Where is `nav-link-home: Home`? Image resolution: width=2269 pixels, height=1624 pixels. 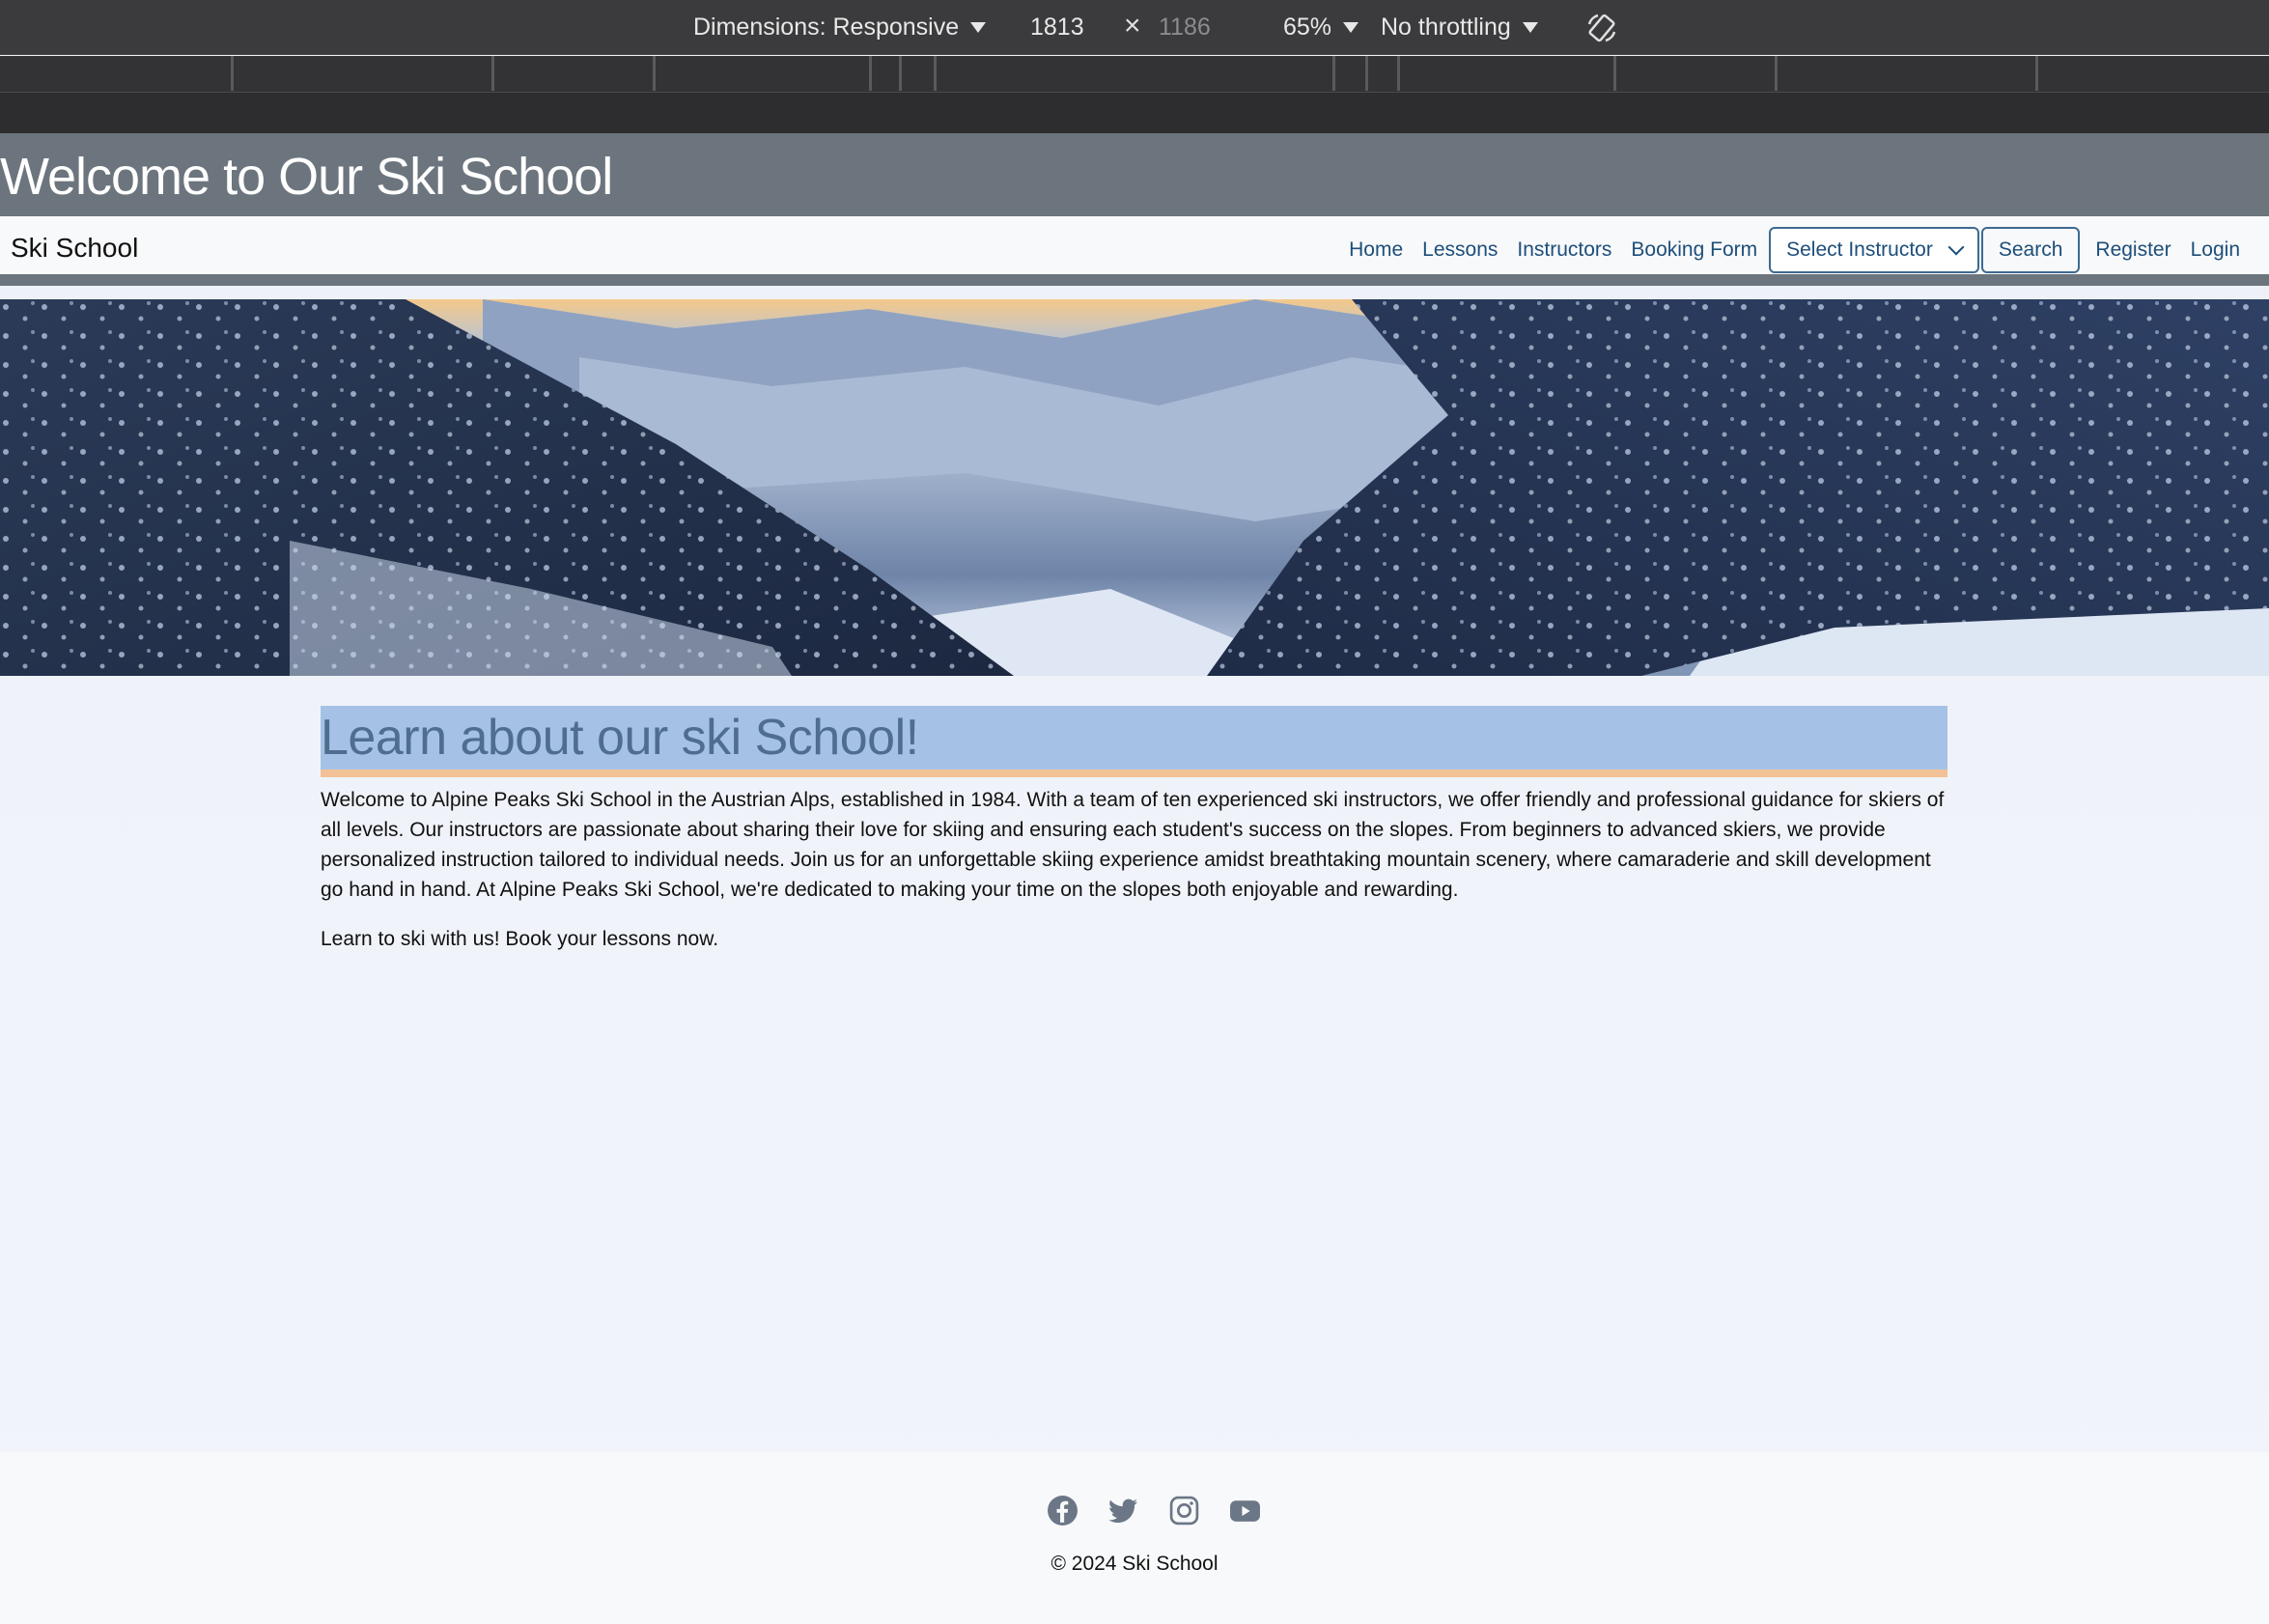 nav-link-home: Home is located at coordinates (1376, 250).